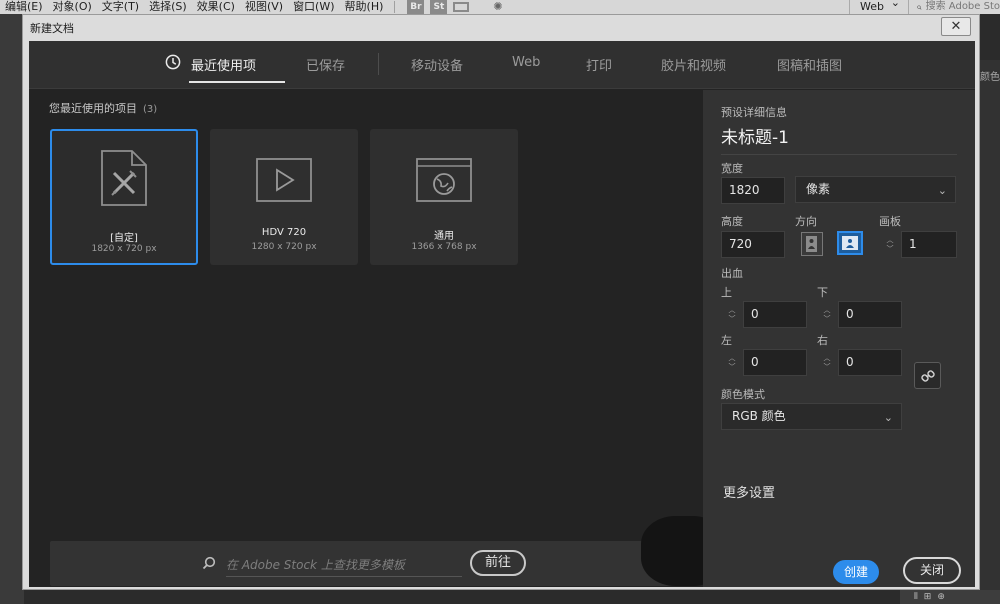  Describe the element at coordinates (941, 597) in the screenshot. I see `add-icon: ⊕` at that location.